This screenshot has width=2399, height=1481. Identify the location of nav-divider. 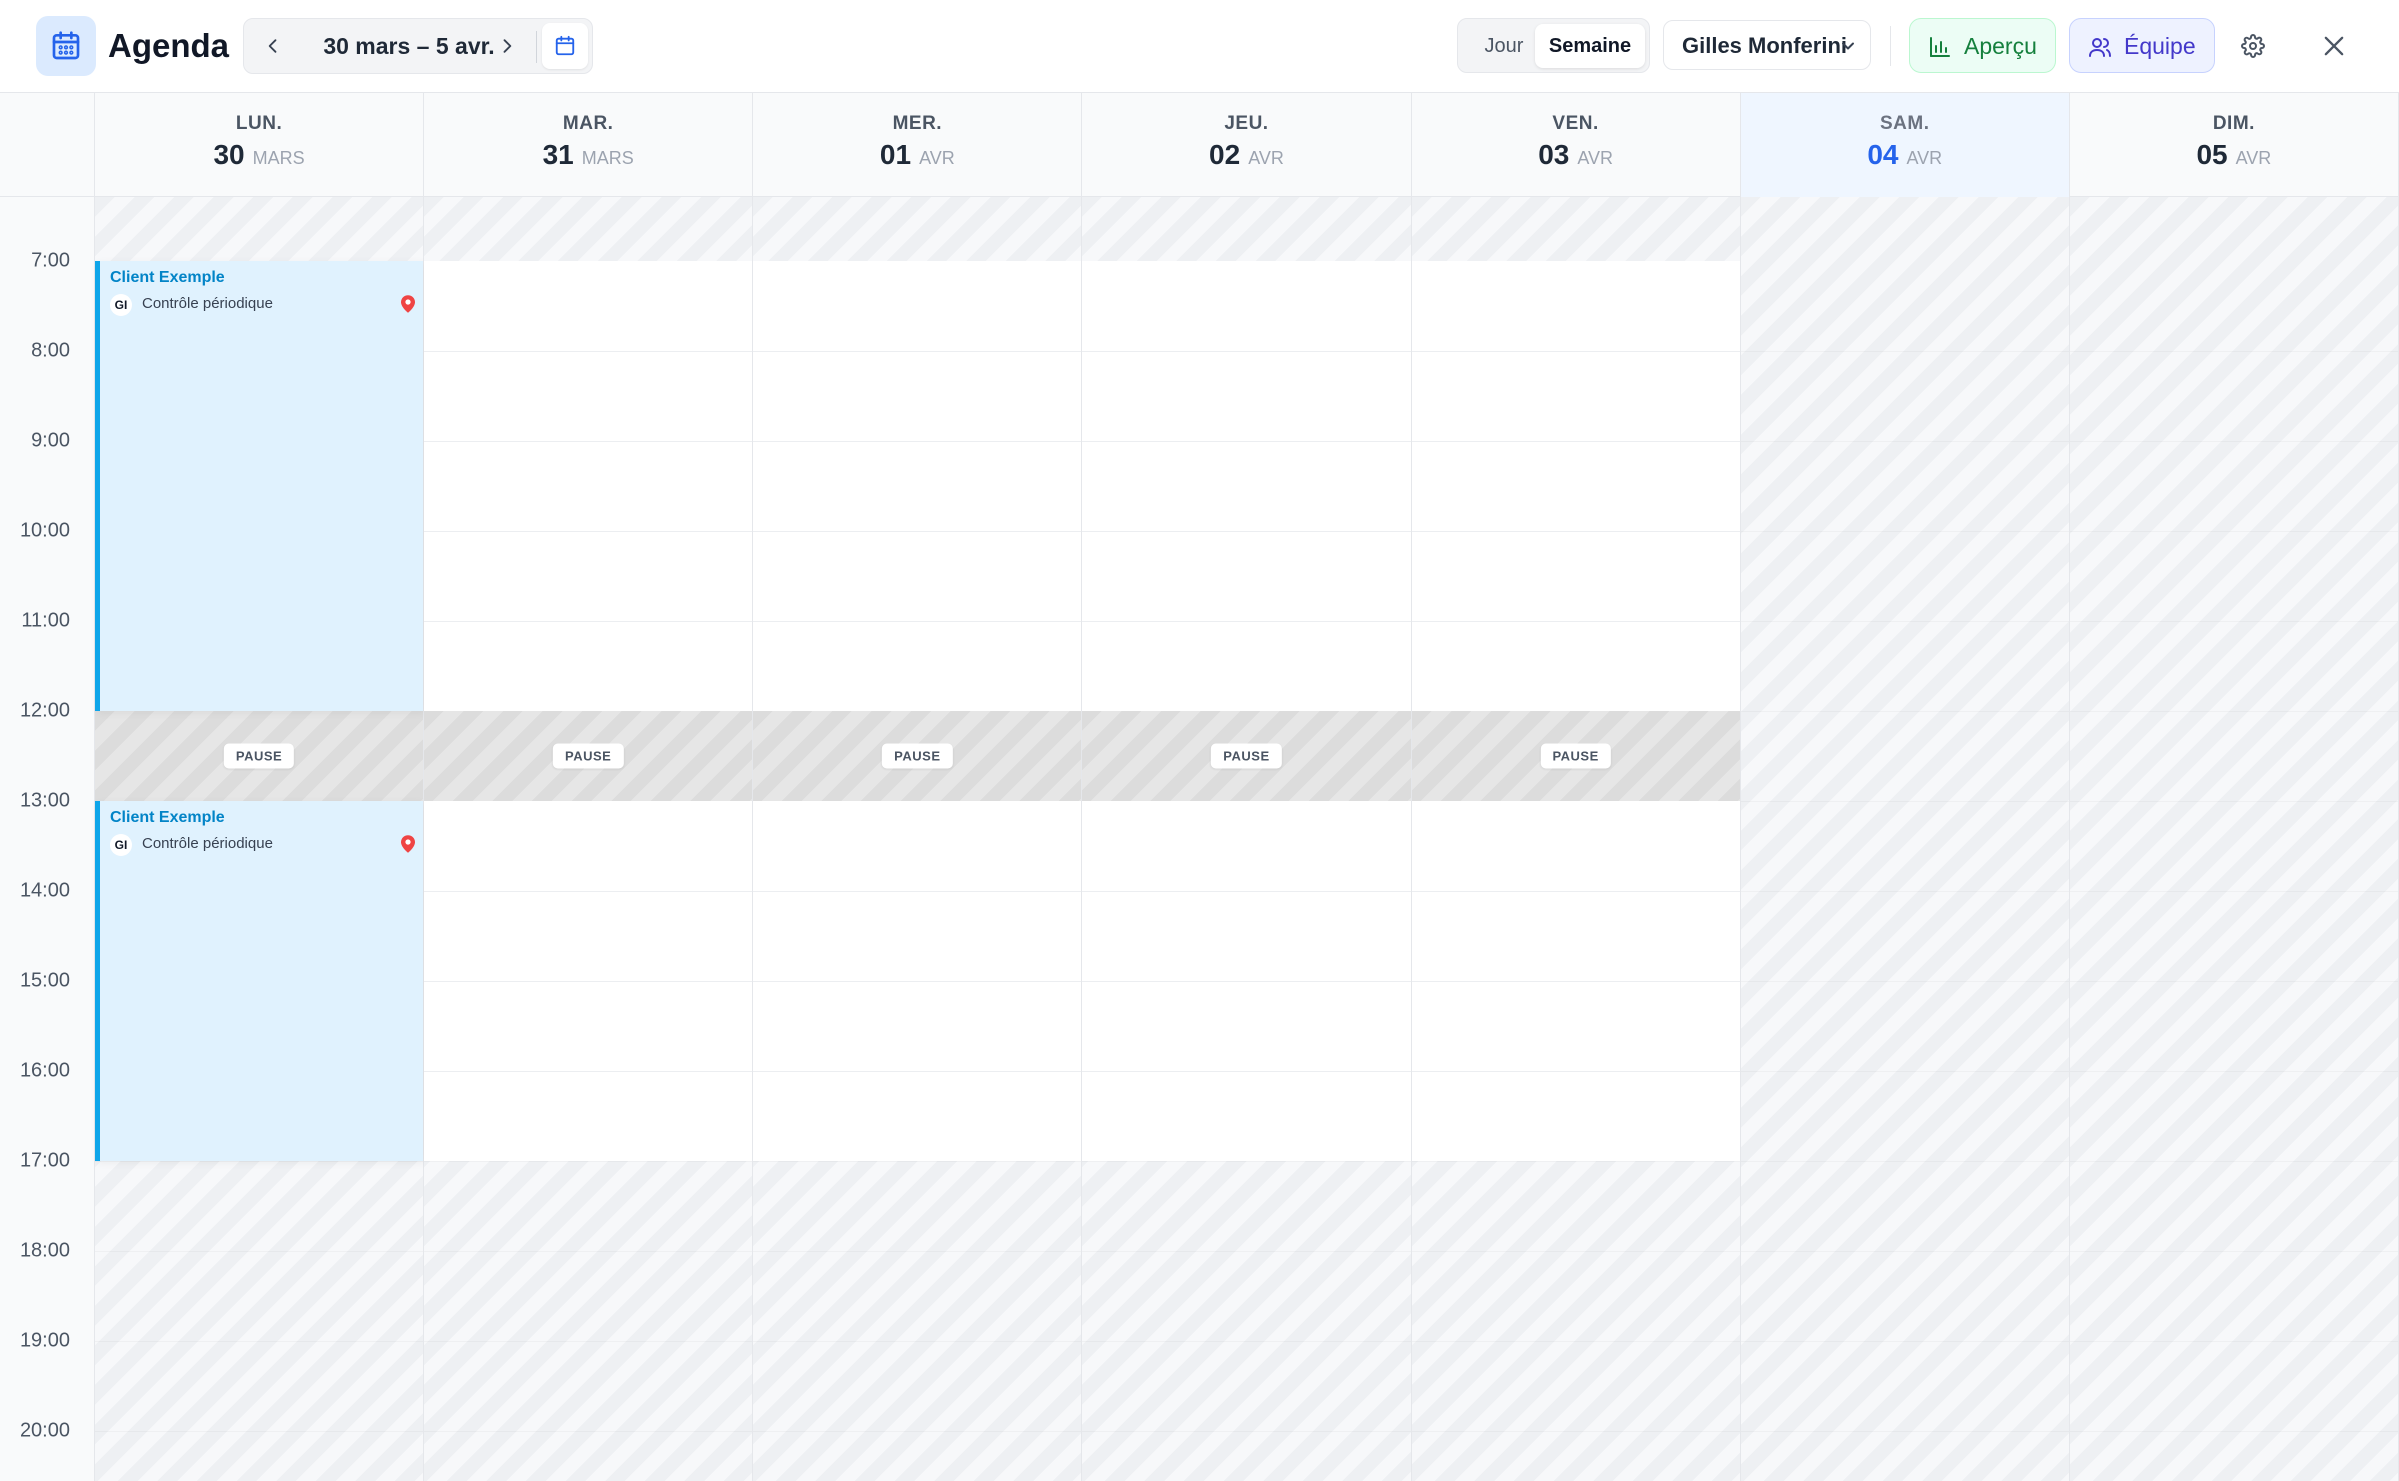
(536, 47).